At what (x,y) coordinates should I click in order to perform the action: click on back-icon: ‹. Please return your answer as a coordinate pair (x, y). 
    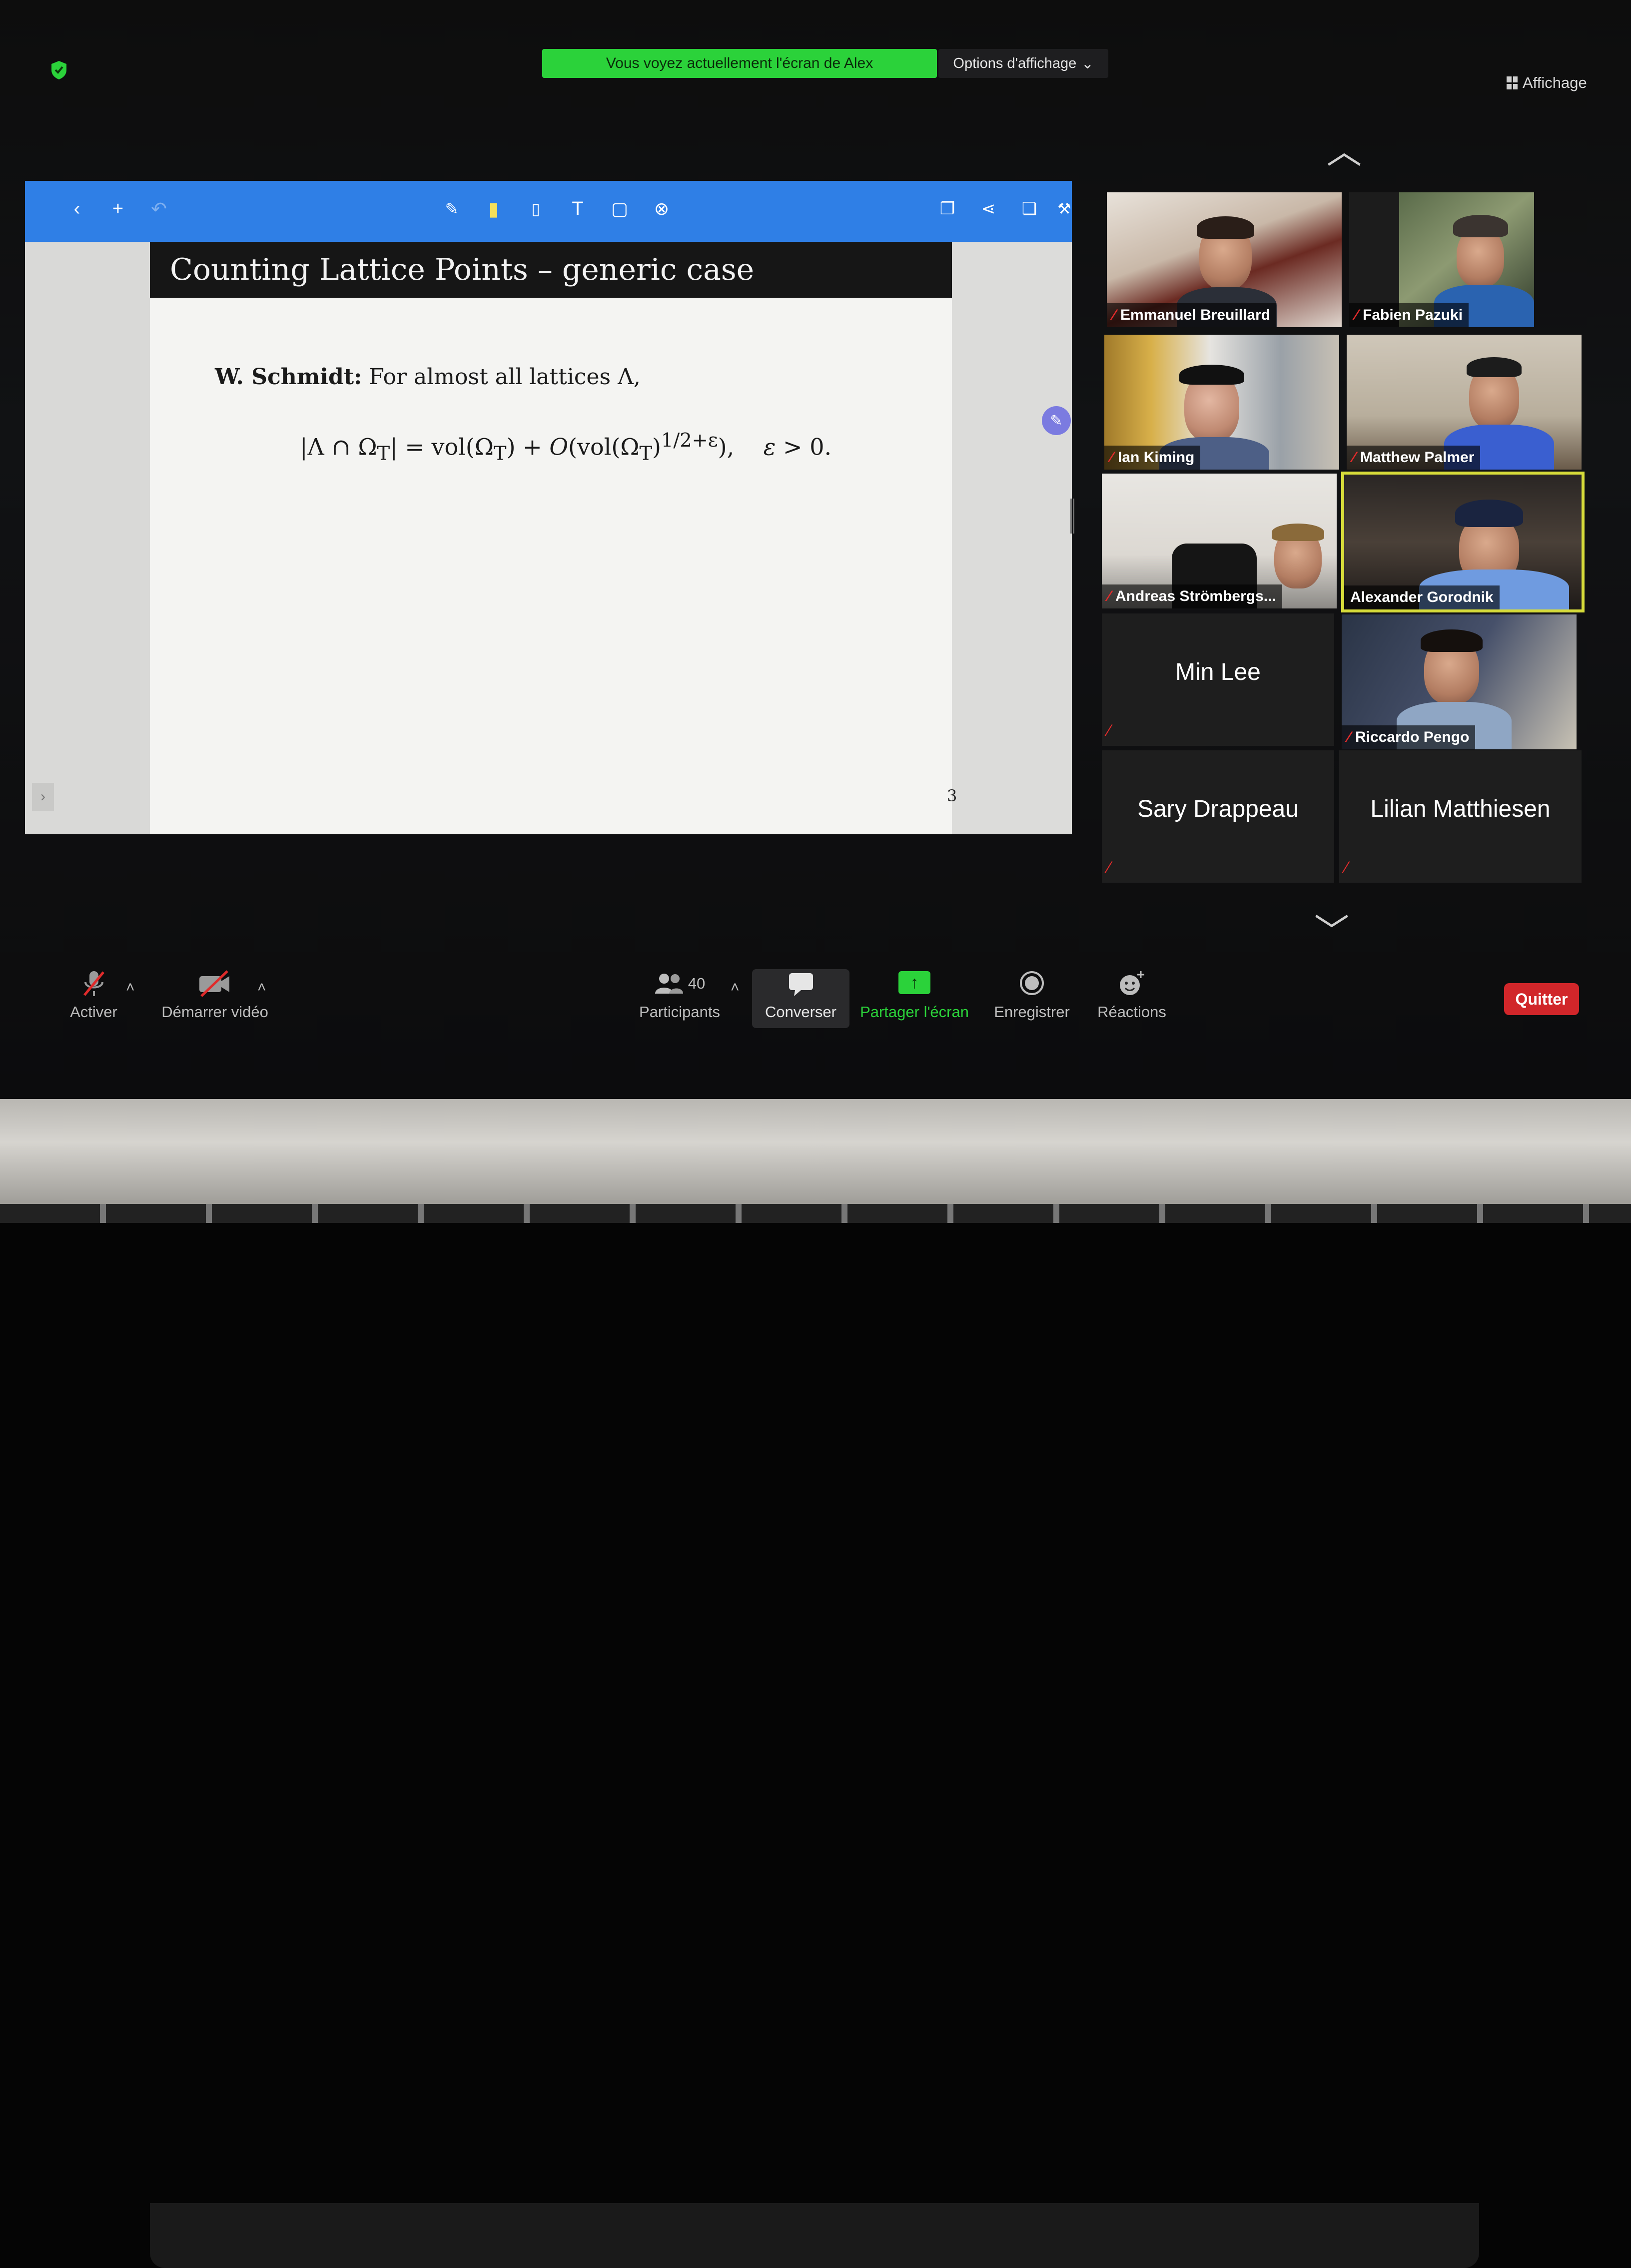
    Looking at the image, I should click on (77, 209).